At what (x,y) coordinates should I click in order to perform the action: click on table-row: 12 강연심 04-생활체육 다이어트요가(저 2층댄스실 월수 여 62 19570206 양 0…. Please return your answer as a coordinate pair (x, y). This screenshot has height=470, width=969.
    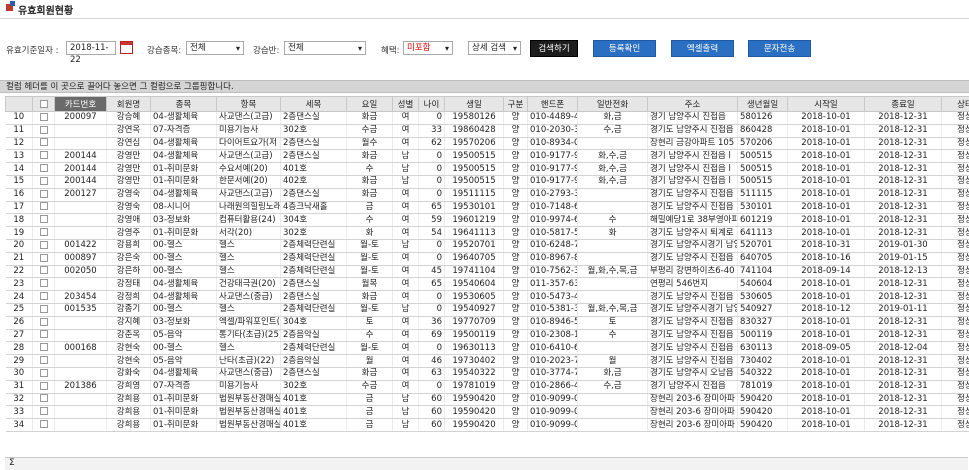
    Looking at the image, I should click on (487, 144).